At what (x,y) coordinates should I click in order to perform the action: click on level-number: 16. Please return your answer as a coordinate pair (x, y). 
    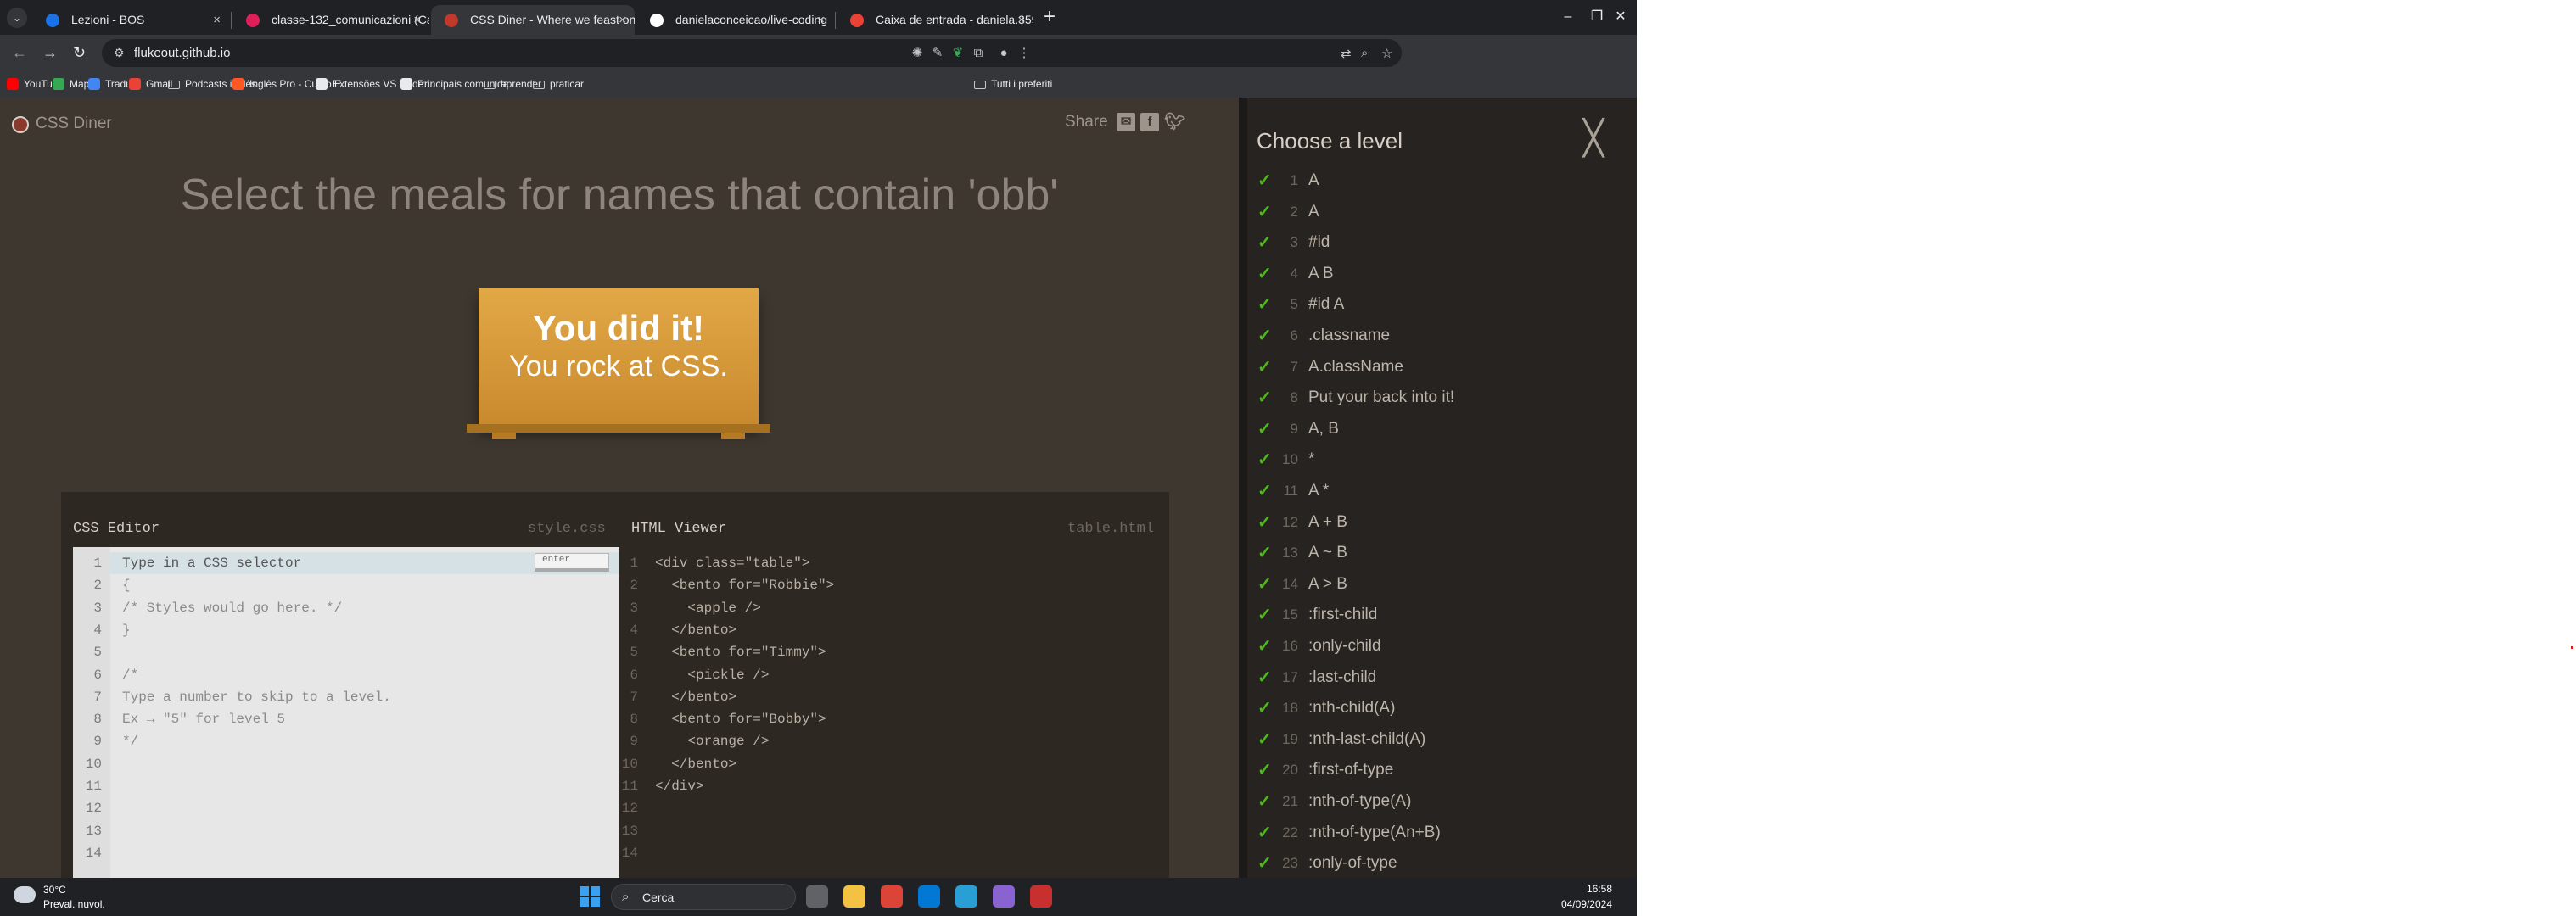
    Looking at the image, I should click on (1290, 646).